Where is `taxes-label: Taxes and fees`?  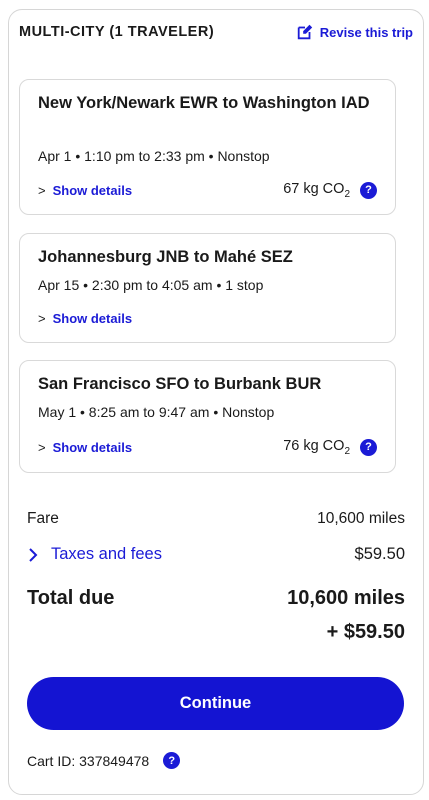
taxes-label: Taxes and fees is located at coordinates (106, 554).